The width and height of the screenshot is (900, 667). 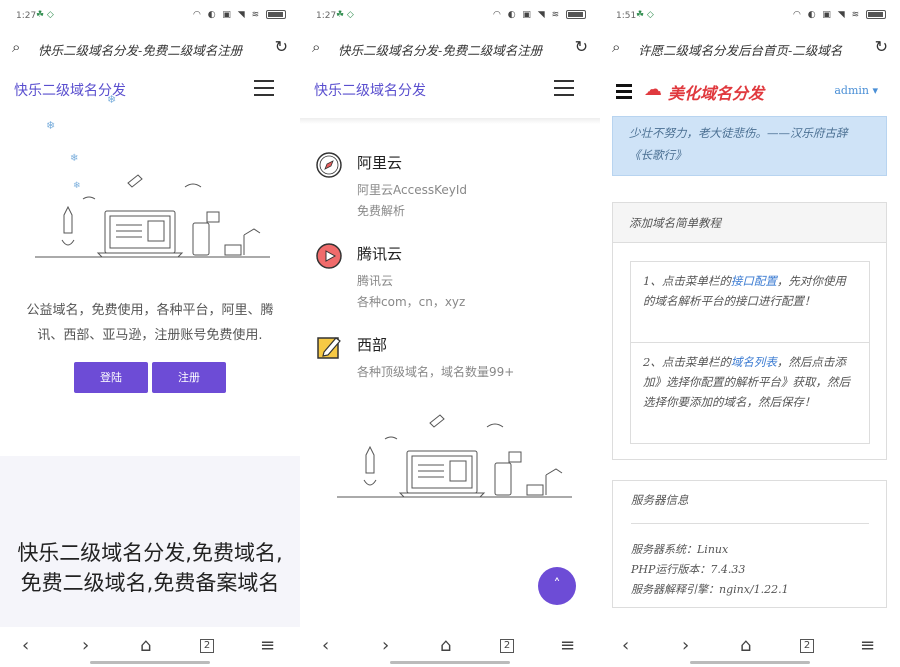 What do you see at coordinates (680, 549) in the screenshot?
I see `server-os: 服务器系统：Linux` at bounding box center [680, 549].